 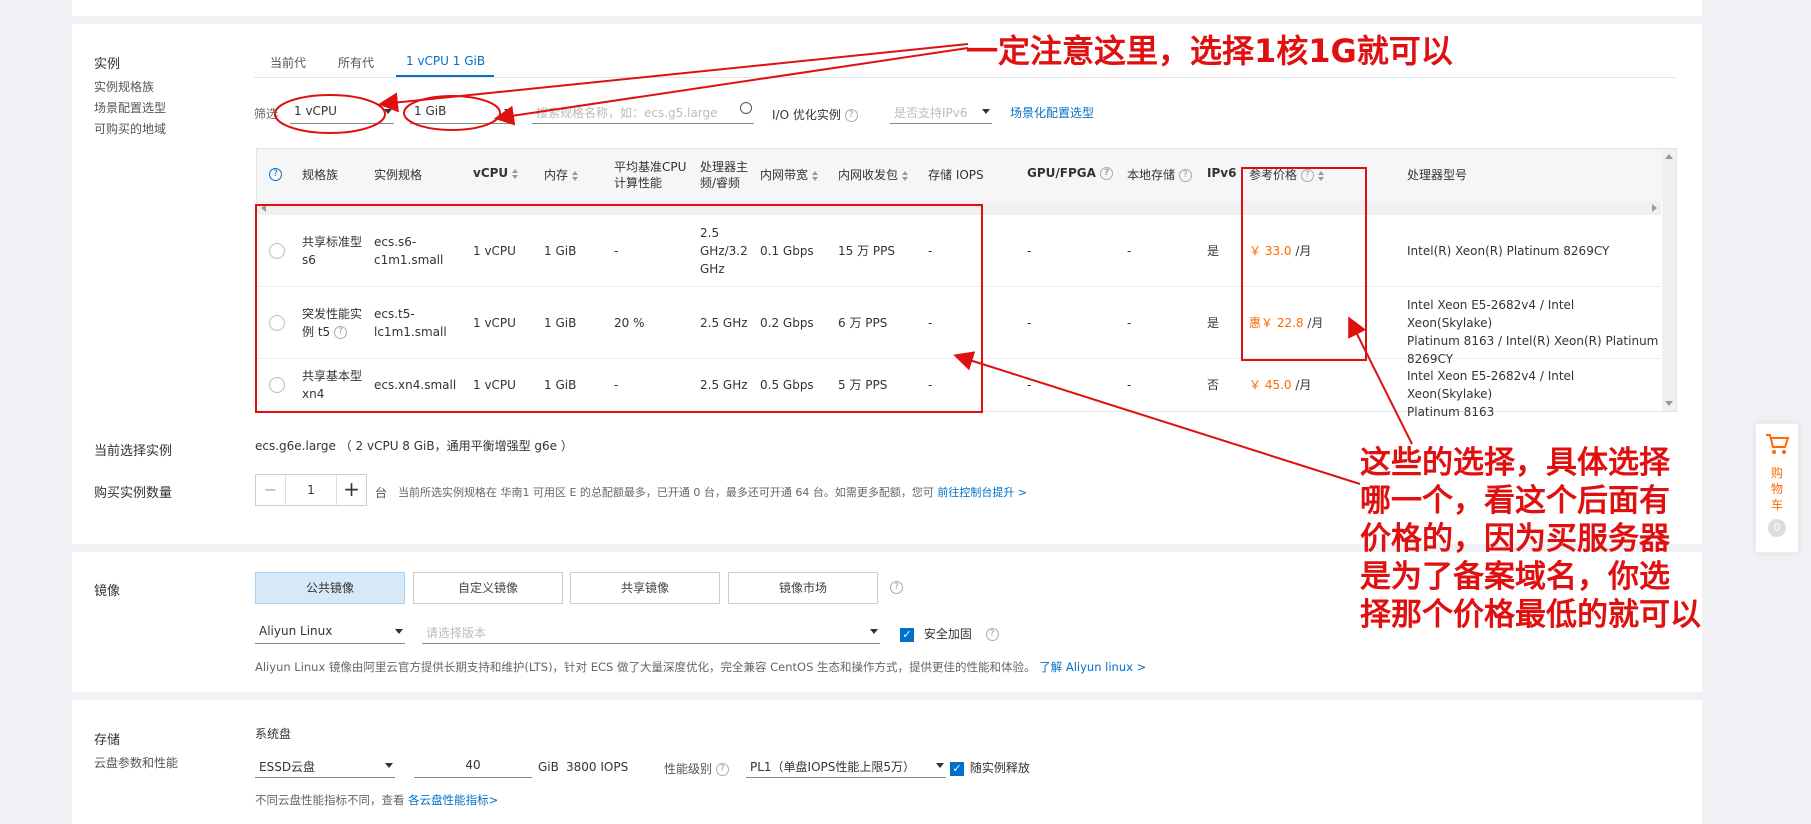 What do you see at coordinates (453, 800) in the screenshot?
I see `disk-performance-link: 各云盘性能指标>` at bounding box center [453, 800].